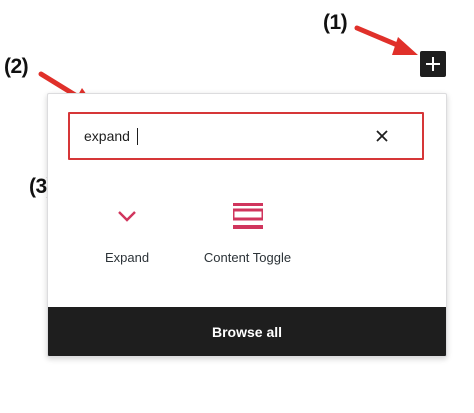 Image resolution: width=474 pixels, height=413 pixels. What do you see at coordinates (247, 331) in the screenshot?
I see `browse-all-button: Browse all` at bounding box center [247, 331].